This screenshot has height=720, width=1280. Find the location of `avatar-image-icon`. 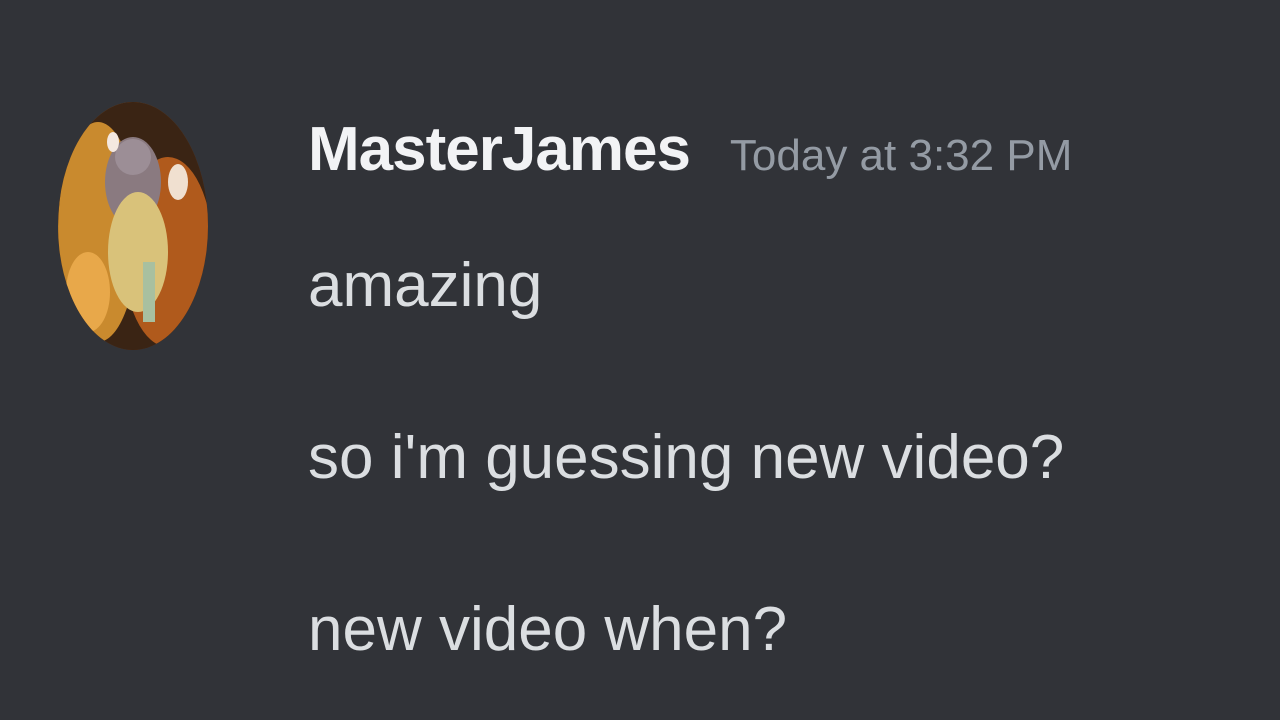

avatar-image-icon is located at coordinates (133, 226).